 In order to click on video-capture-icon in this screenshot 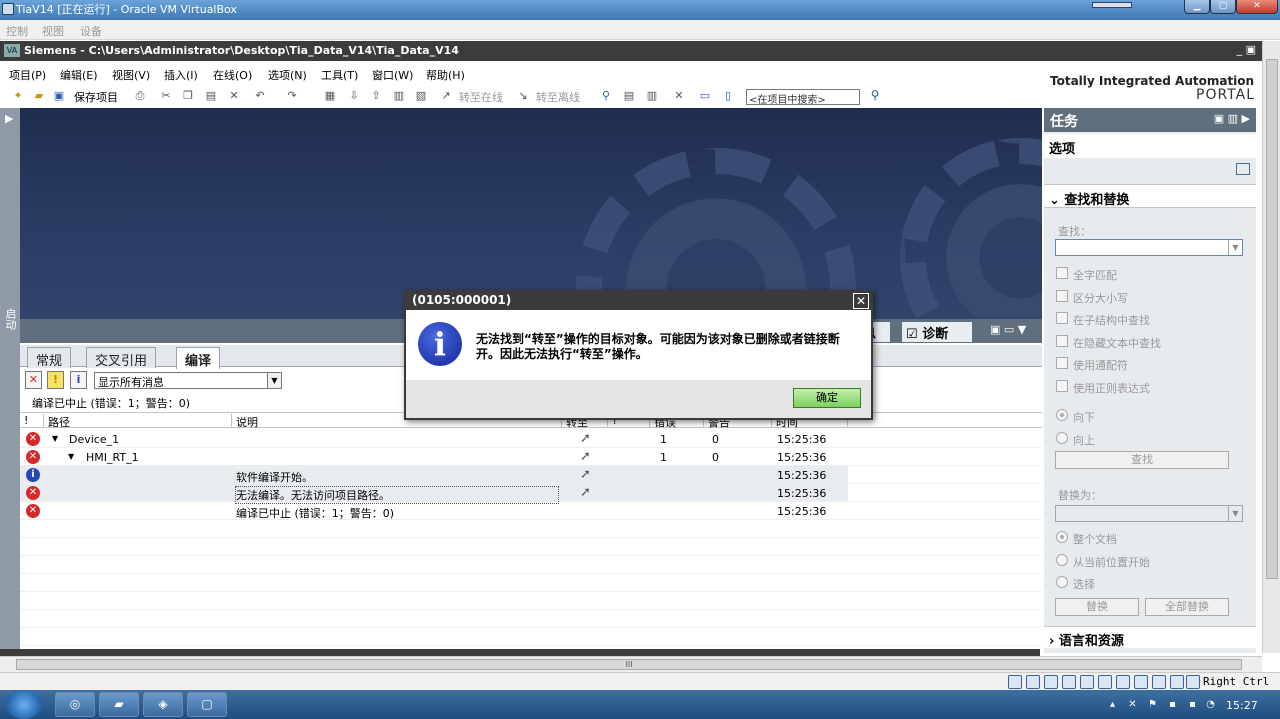, I will do `click(1141, 682)`.